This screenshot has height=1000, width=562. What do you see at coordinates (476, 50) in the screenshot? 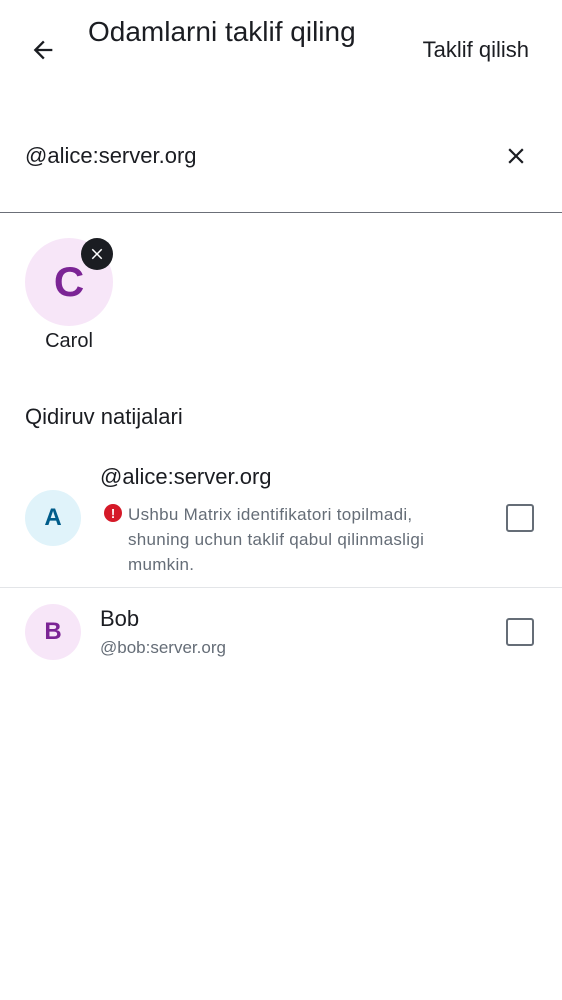
I see `invite-button: Taklif qilish` at bounding box center [476, 50].